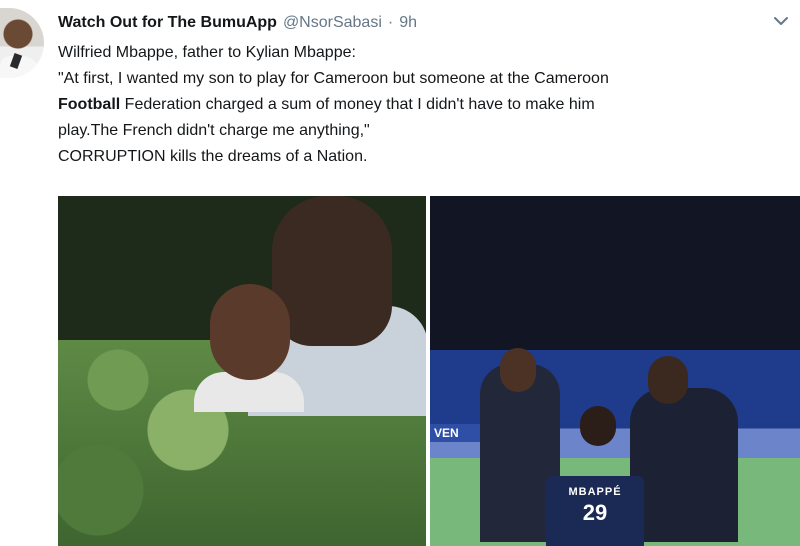 Image resolution: width=800 pixels, height=546 pixels. What do you see at coordinates (595, 492) in the screenshot?
I see `jersey-name: MBAPPÉ` at bounding box center [595, 492].